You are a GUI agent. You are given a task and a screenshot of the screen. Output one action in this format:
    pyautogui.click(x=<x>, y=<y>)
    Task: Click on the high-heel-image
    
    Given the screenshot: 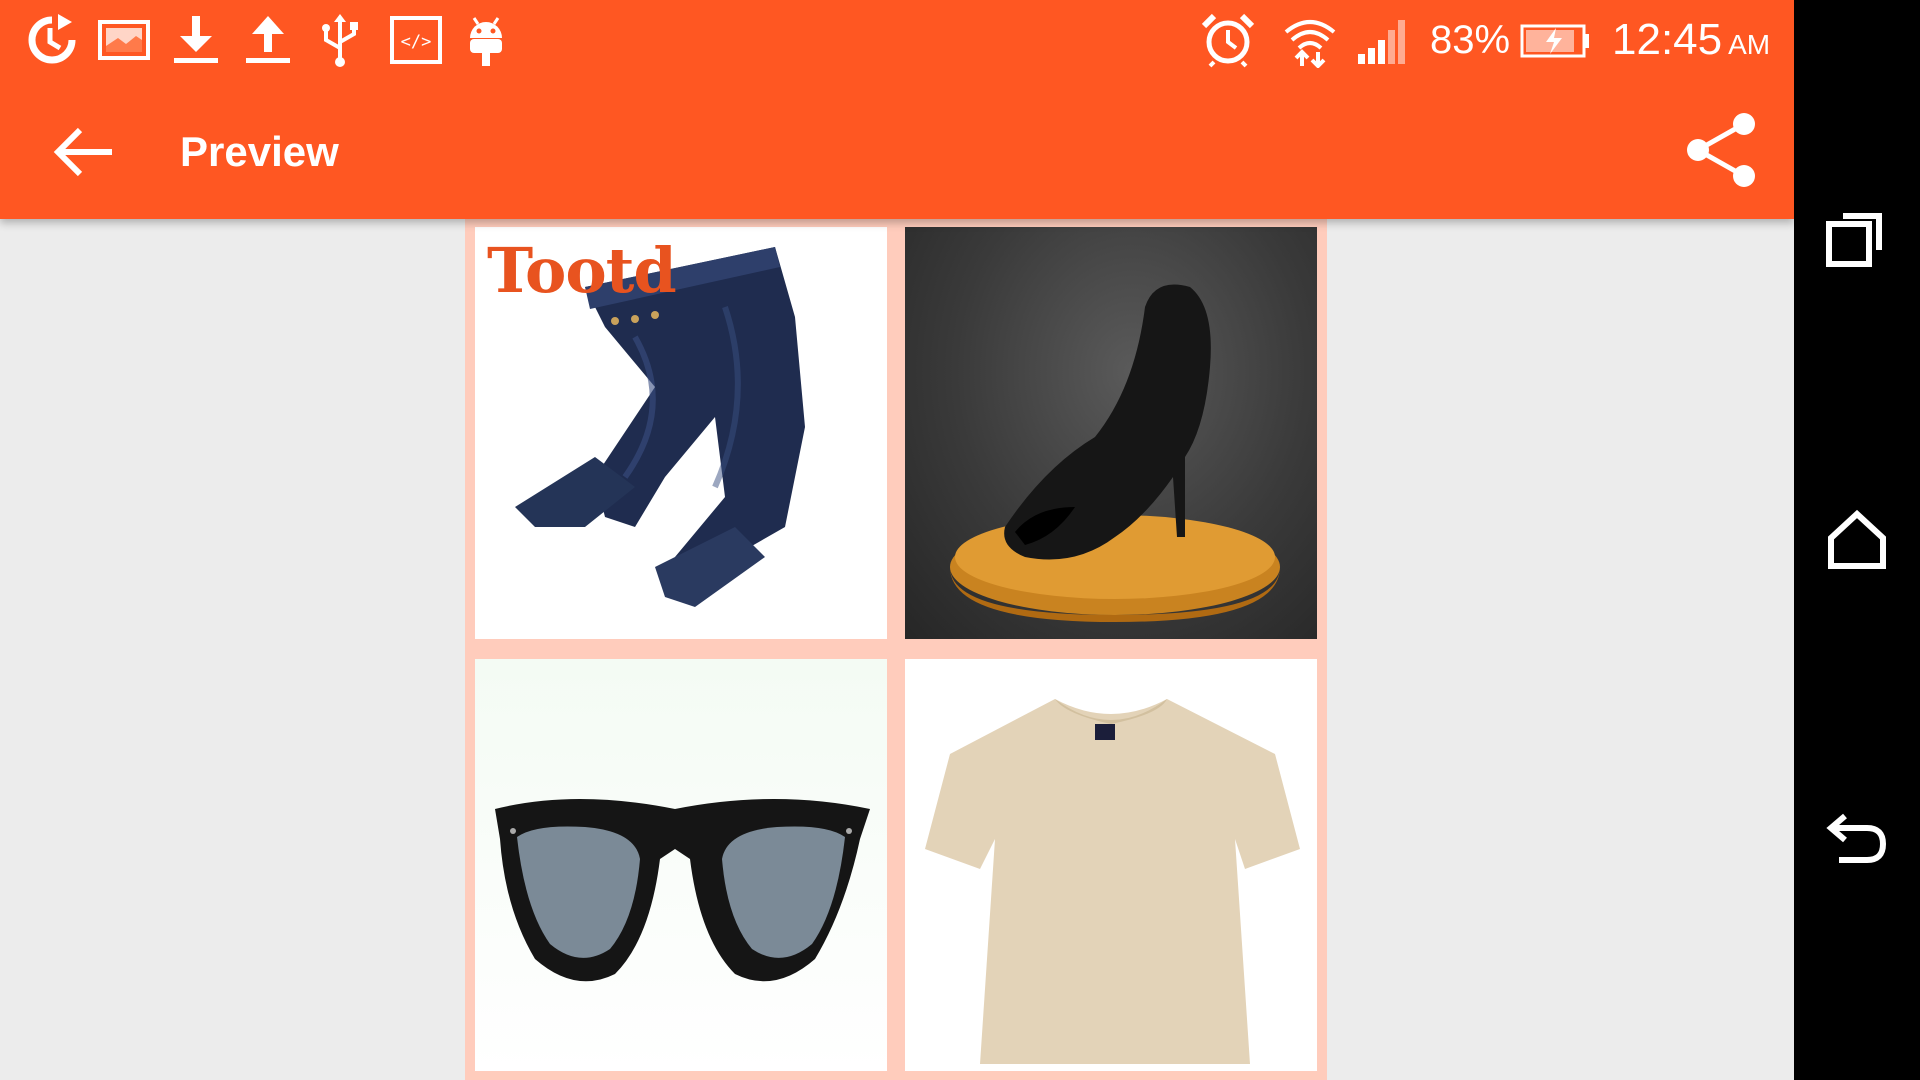 What is the action you would take?
    pyautogui.click(x=1115, y=453)
    